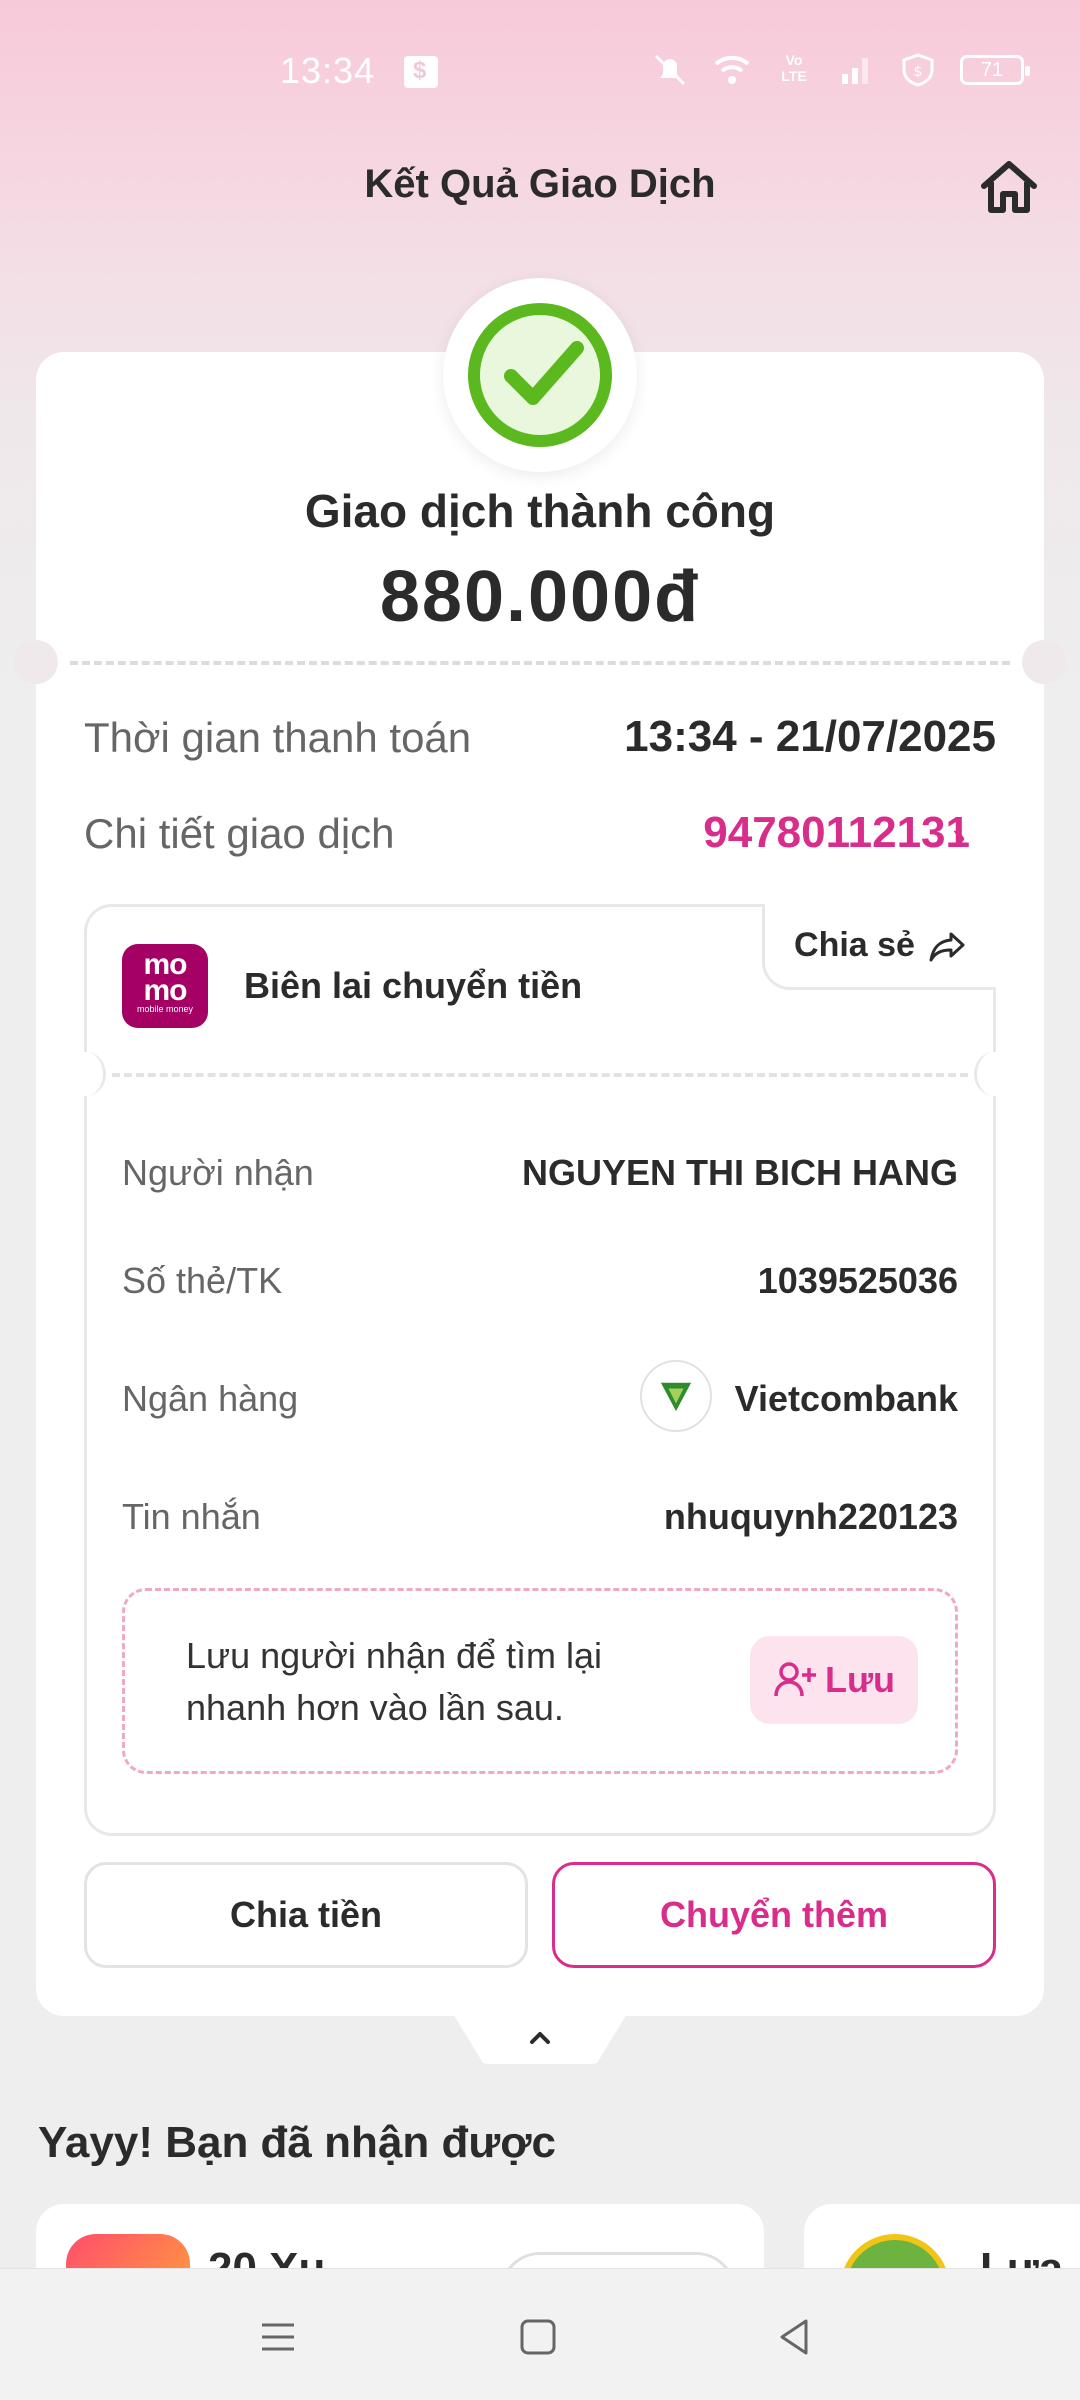 The image size is (1080, 2400). I want to click on menu-icon, so click(278, 2337).